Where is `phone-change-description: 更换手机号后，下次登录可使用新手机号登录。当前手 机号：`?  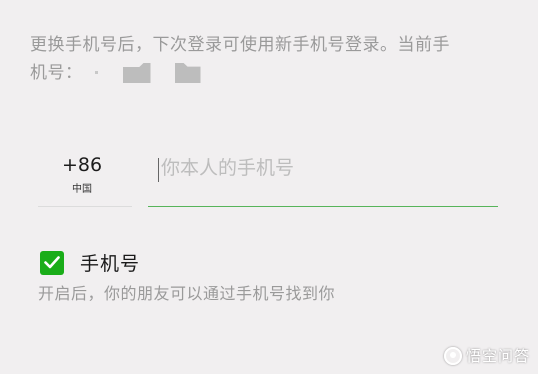
phone-change-description: 更换手机号后，下次登录可使用新手机号登录。当前手 机号： is located at coordinates (250, 59).